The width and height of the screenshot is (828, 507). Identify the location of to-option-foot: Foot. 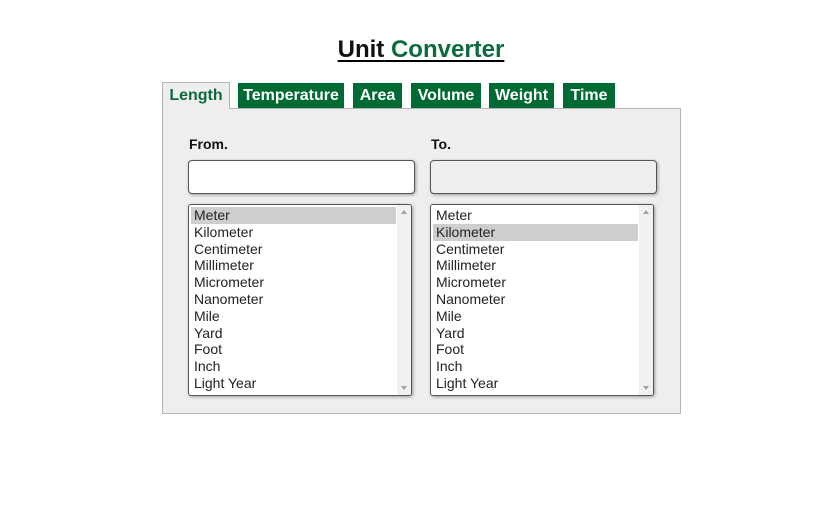
(535, 349).